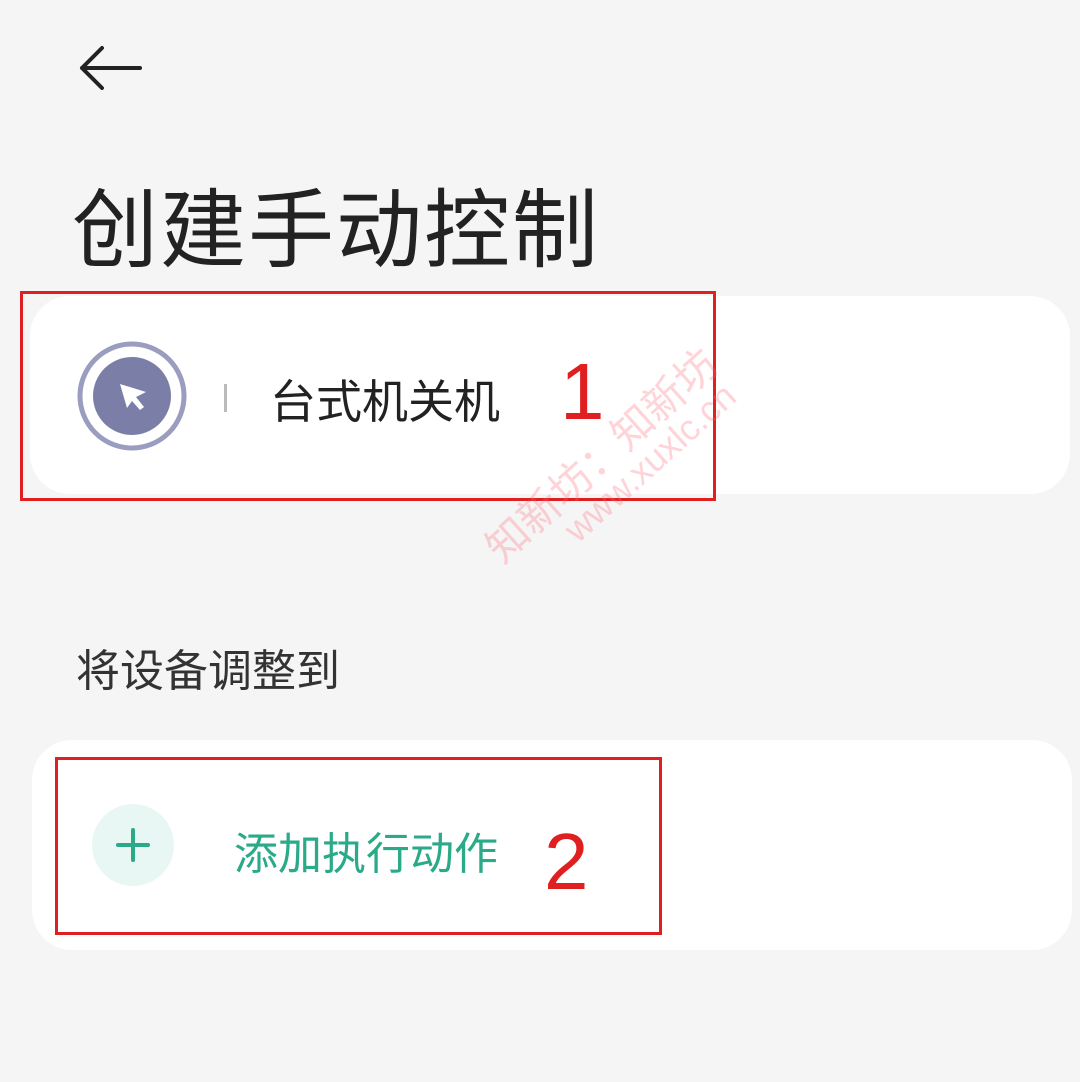 This screenshot has height=1082, width=1080. I want to click on back-button, so click(110, 68).